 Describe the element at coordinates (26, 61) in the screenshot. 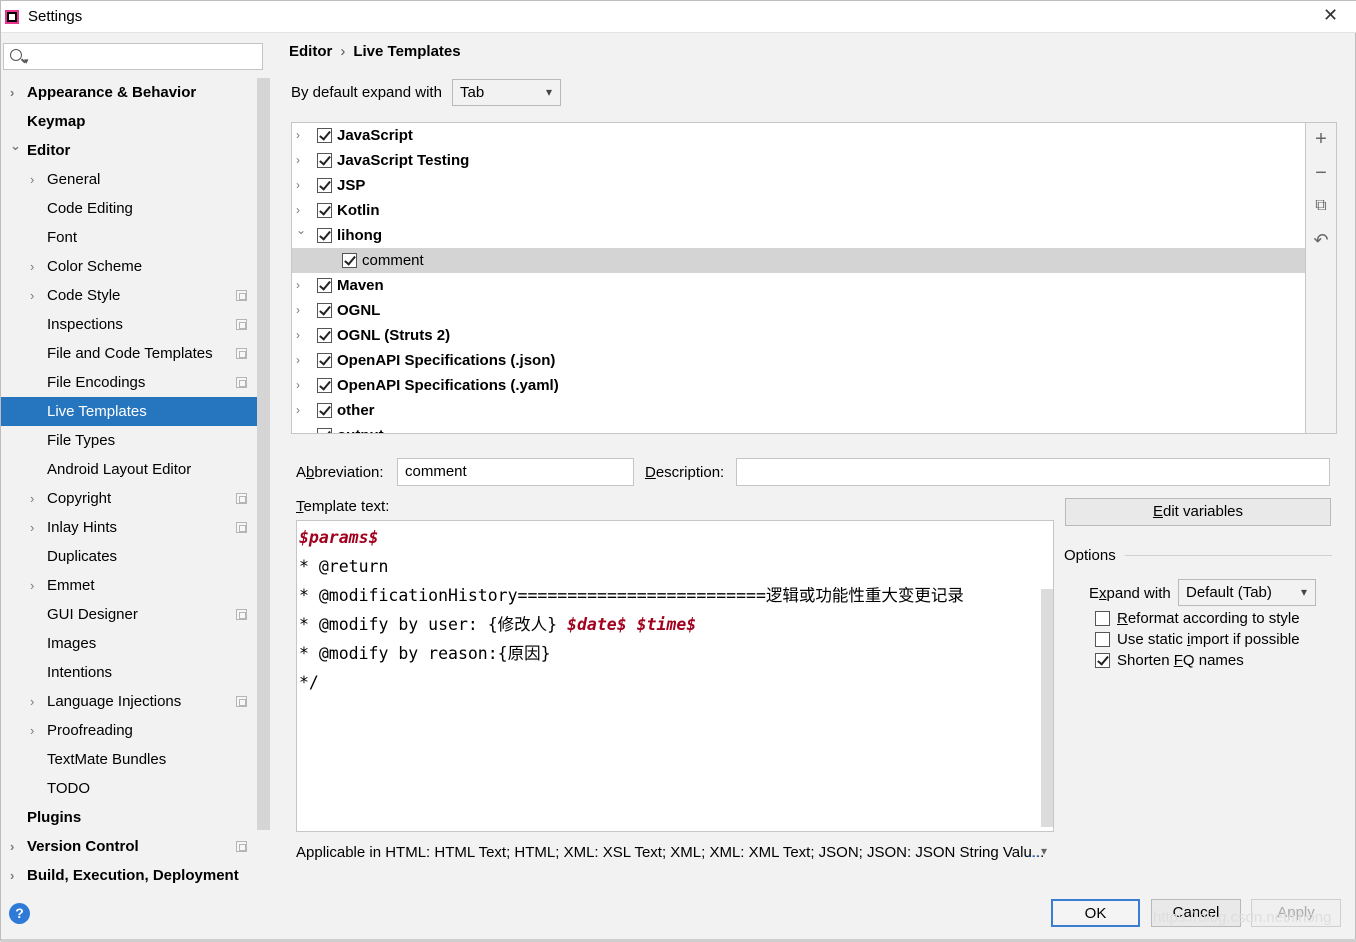

I see `search-dropdown-icon: ▾` at that location.